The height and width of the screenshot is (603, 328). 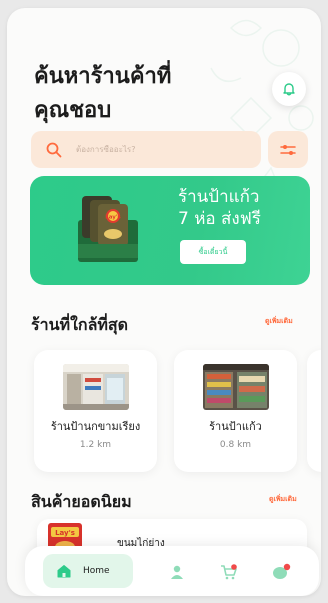 I want to click on search-bar, so click(x=146, y=149).